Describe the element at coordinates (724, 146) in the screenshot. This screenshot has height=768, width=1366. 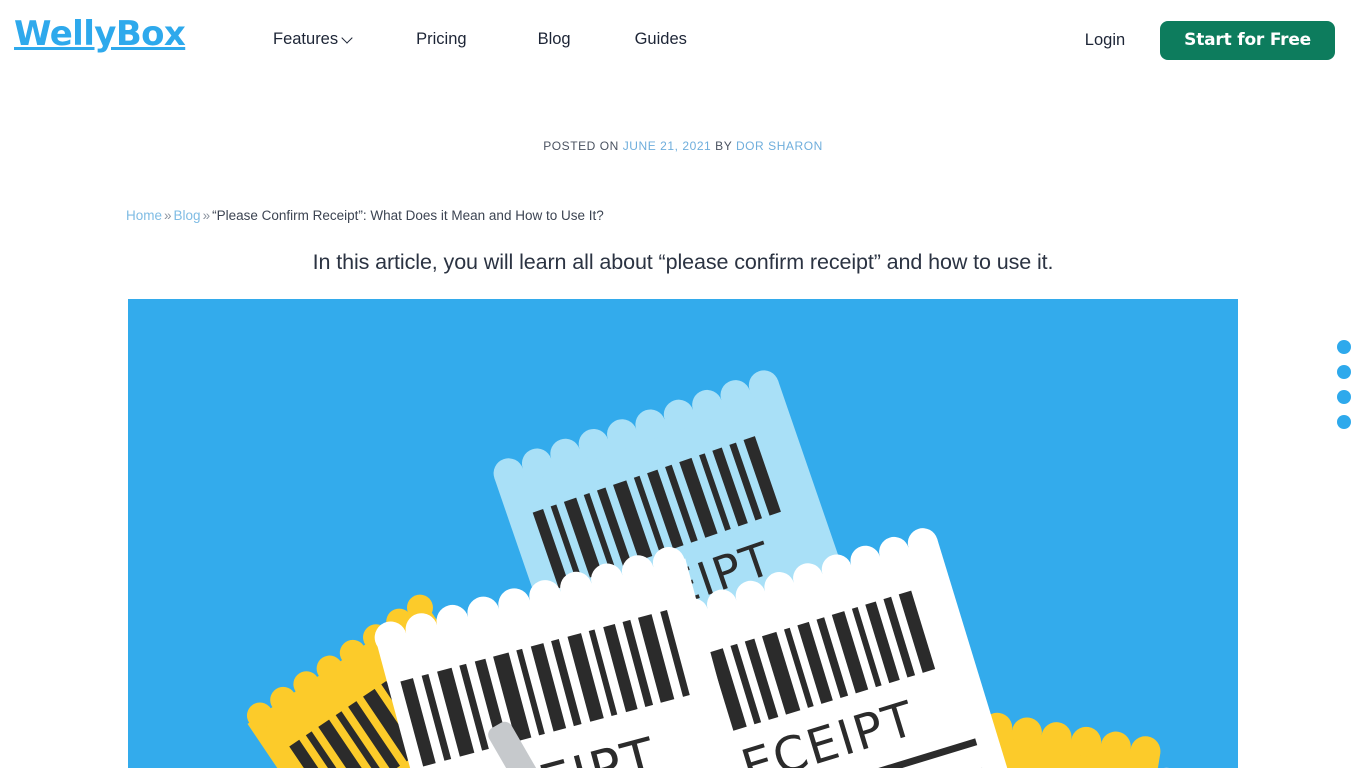
I see `post-meta-by: BY` at that location.